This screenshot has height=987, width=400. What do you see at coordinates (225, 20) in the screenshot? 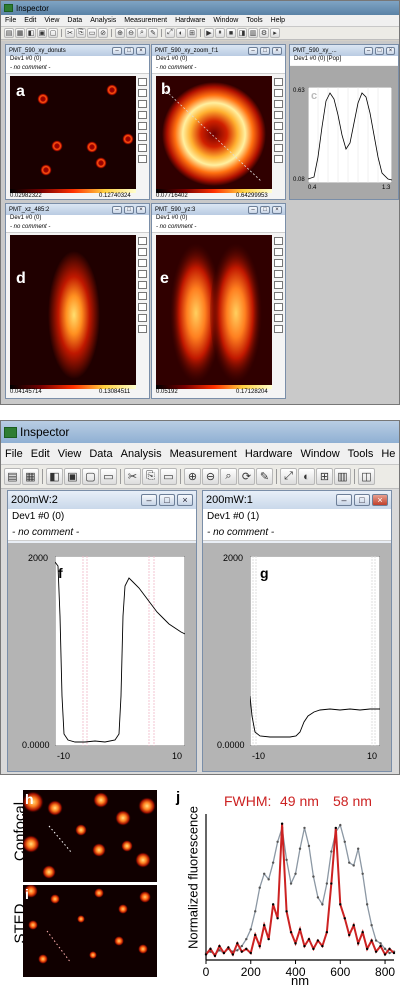
I see `top-menu-window: Window` at bounding box center [225, 20].